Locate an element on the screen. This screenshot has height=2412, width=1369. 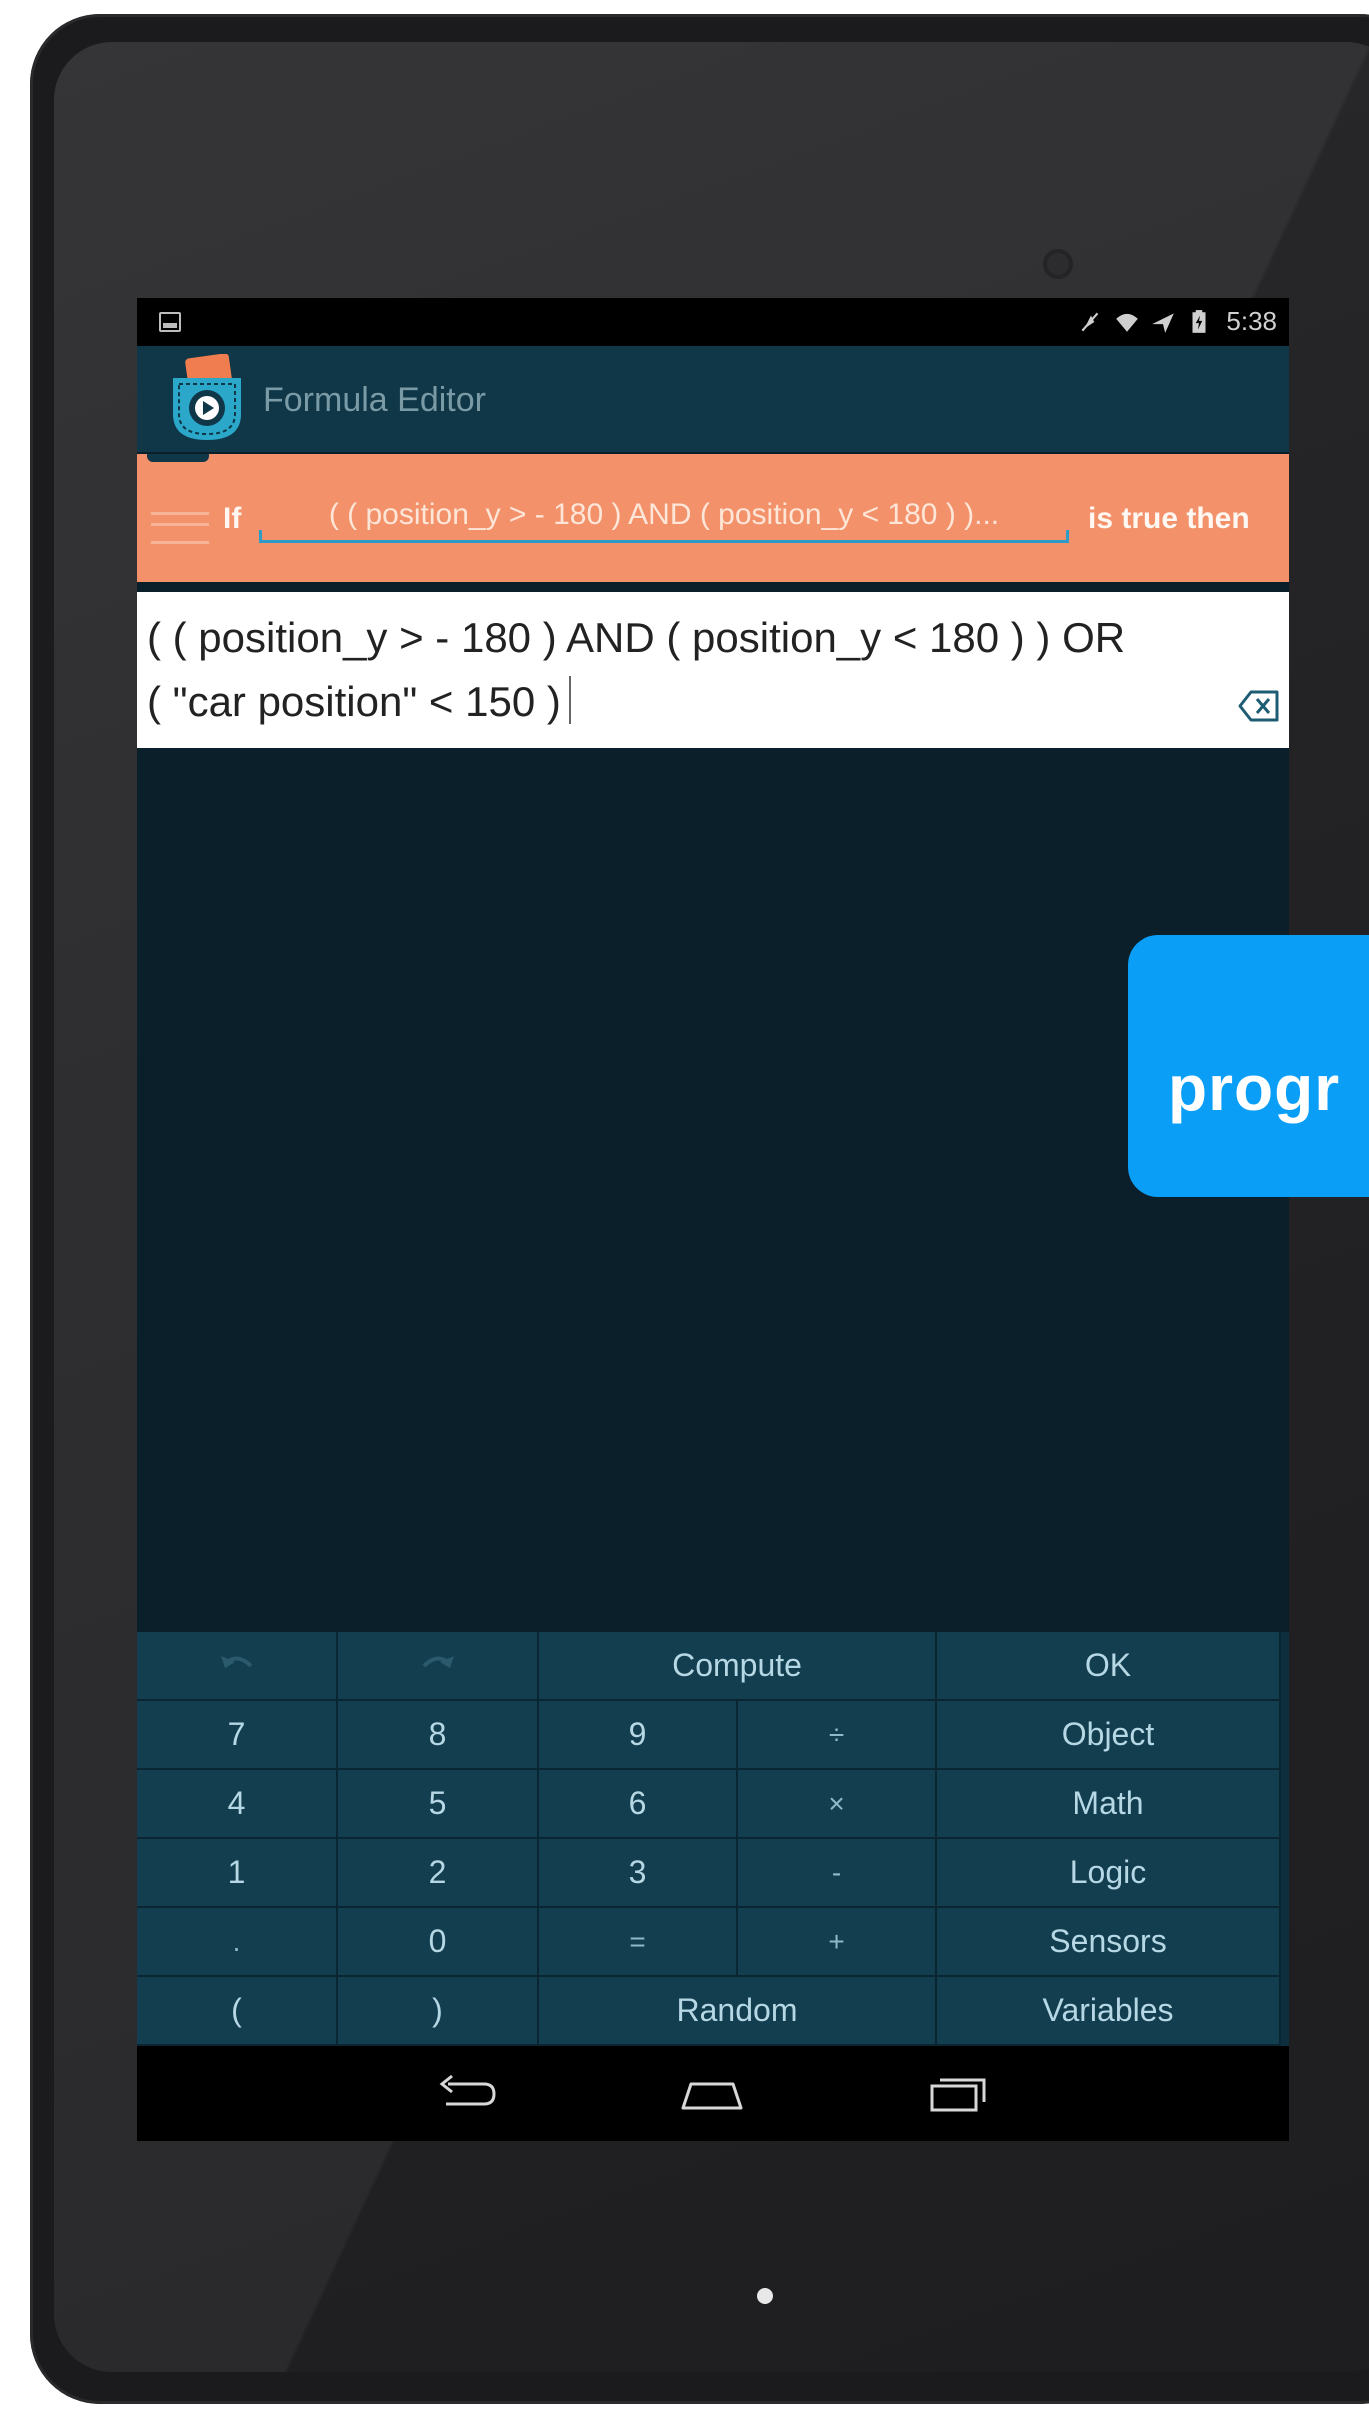
key-equals: = is located at coordinates (638, 1942).